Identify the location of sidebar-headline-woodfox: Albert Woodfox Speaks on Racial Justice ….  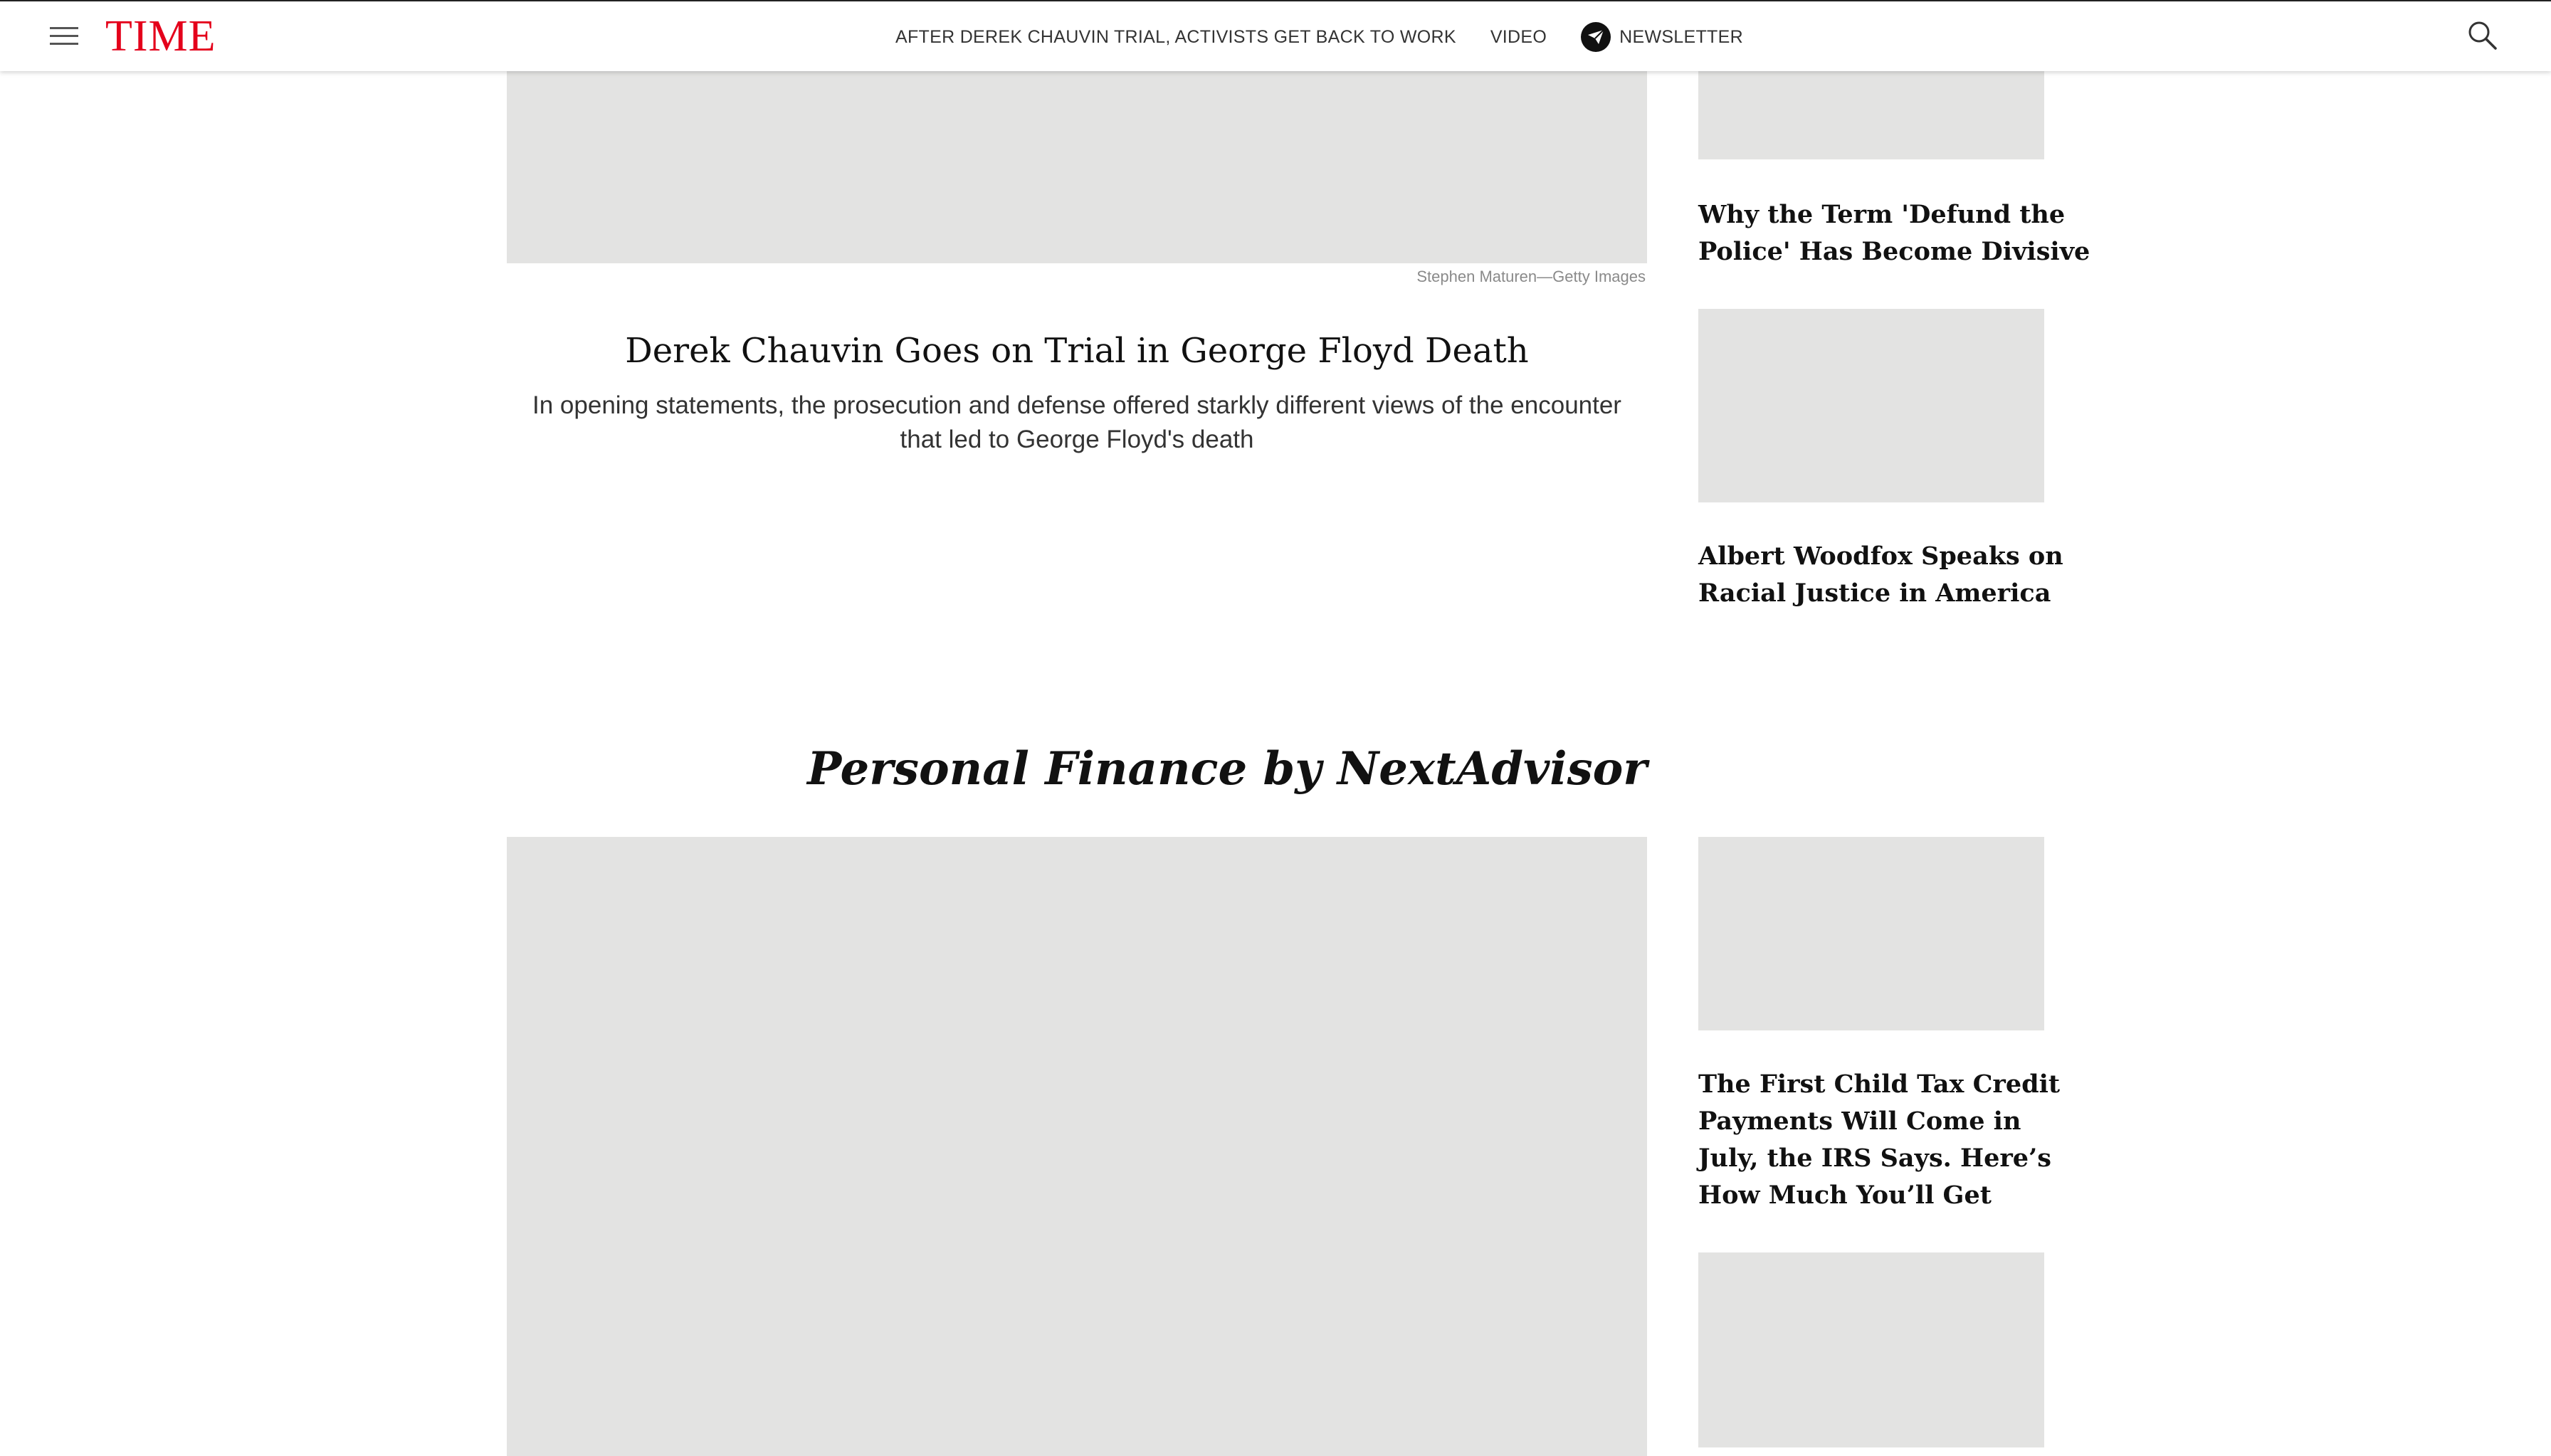
(1880, 575).